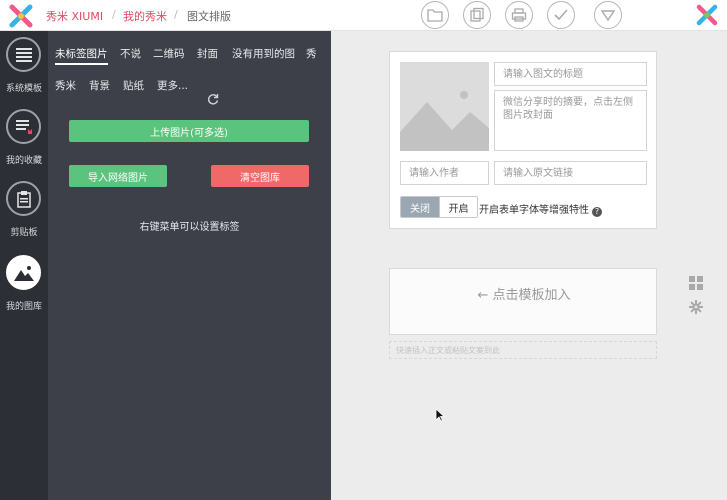 The image size is (727, 500). I want to click on favorites-icon, so click(23, 126).